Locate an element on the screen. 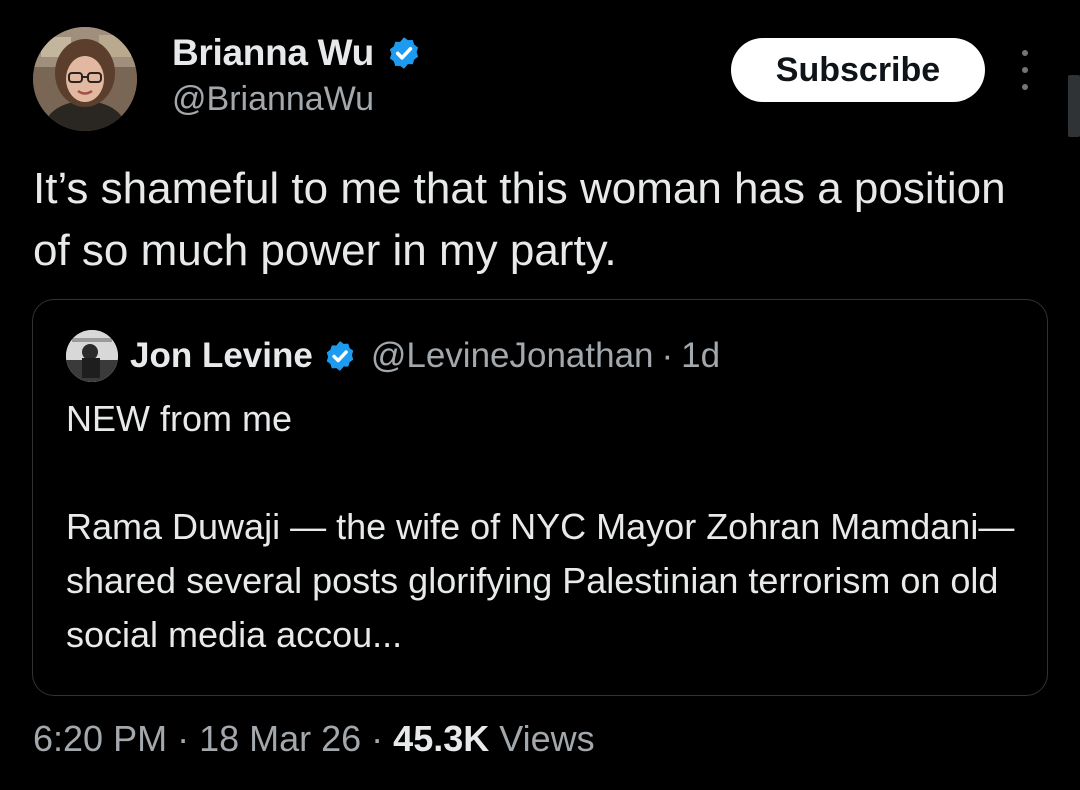 The width and height of the screenshot is (1080, 790). quoted-author-avatar is located at coordinates (92, 356).